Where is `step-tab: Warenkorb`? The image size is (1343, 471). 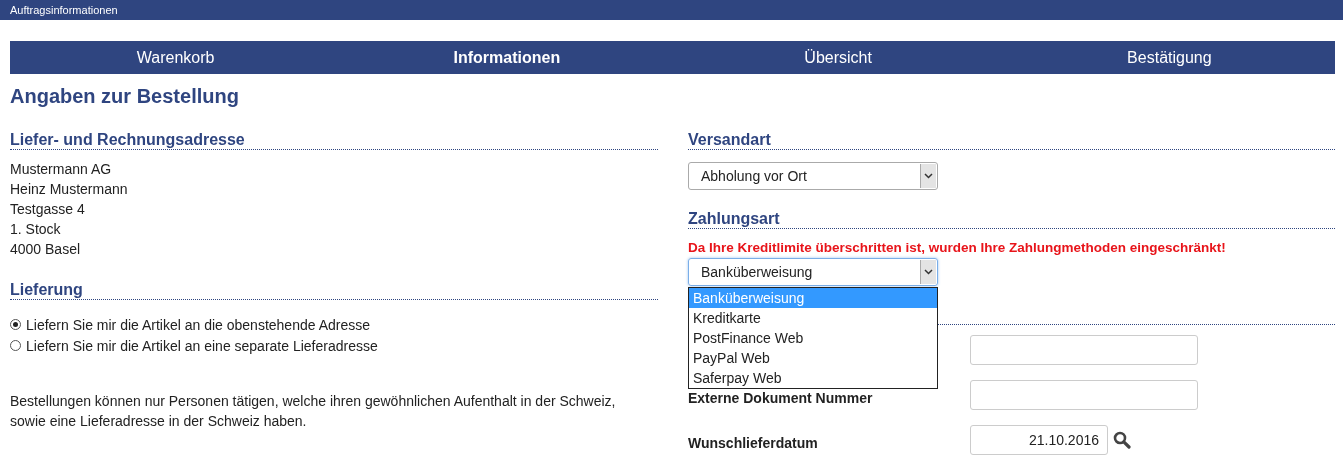
step-tab: Warenkorb is located at coordinates (176, 57).